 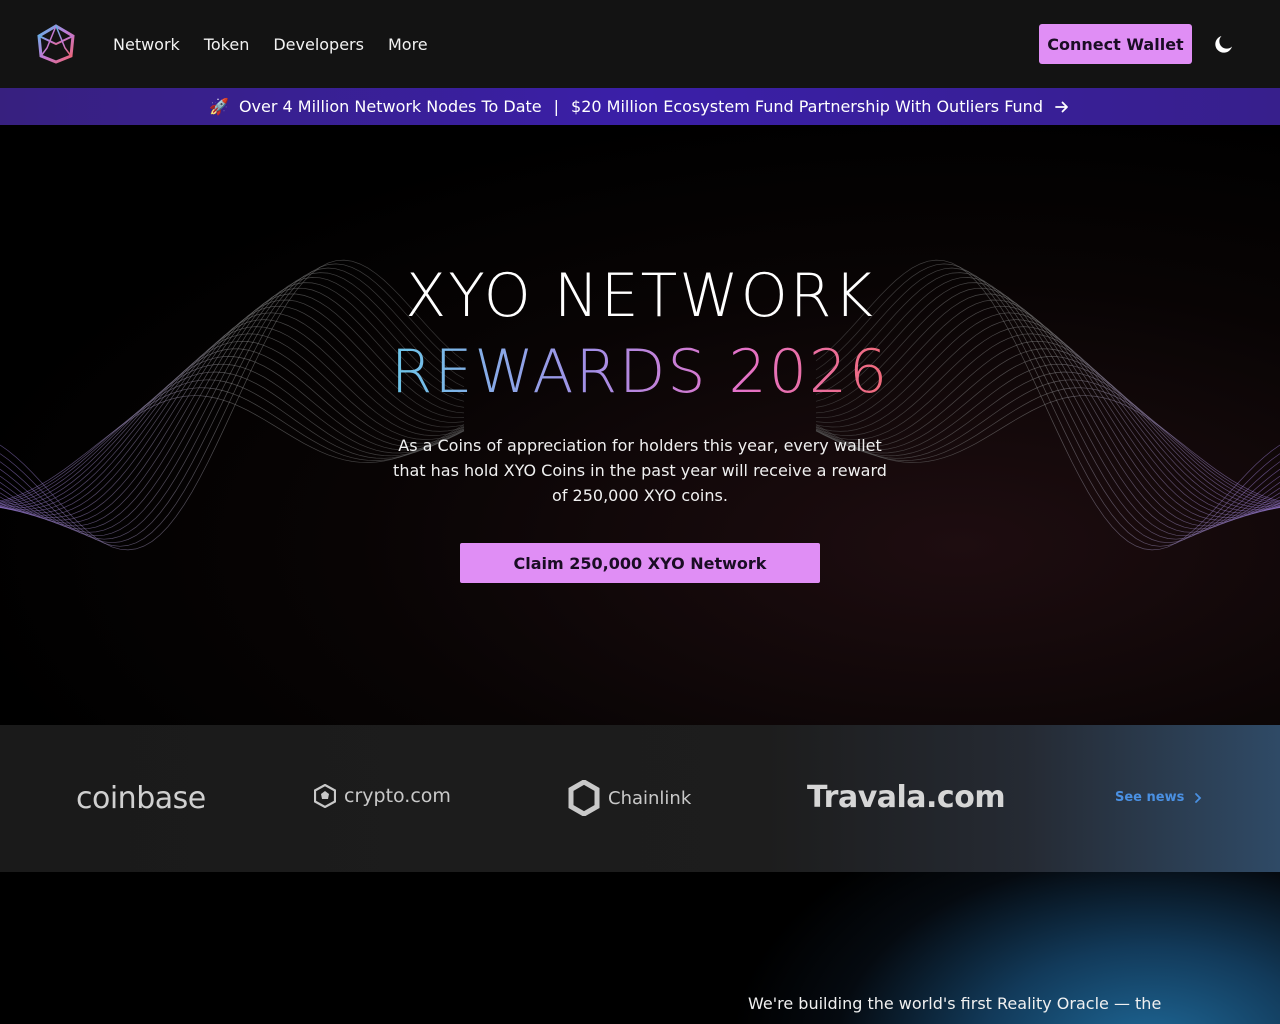 I want to click on coinbase-logo: coinbase, so click(x=141, y=798).